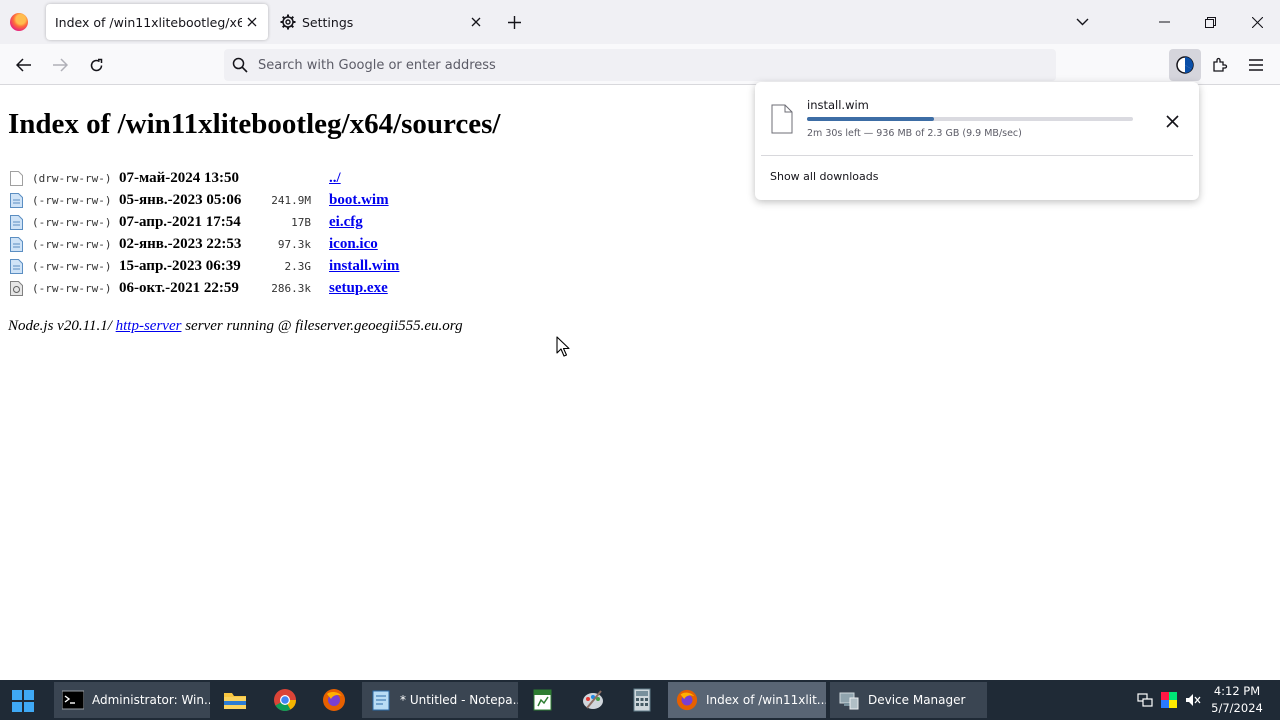 This screenshot has width=1280, height=720. What do you see at coordinates (16, 288) in the screenshot?
I see `exe-icon` at bounding box center [16, 288].